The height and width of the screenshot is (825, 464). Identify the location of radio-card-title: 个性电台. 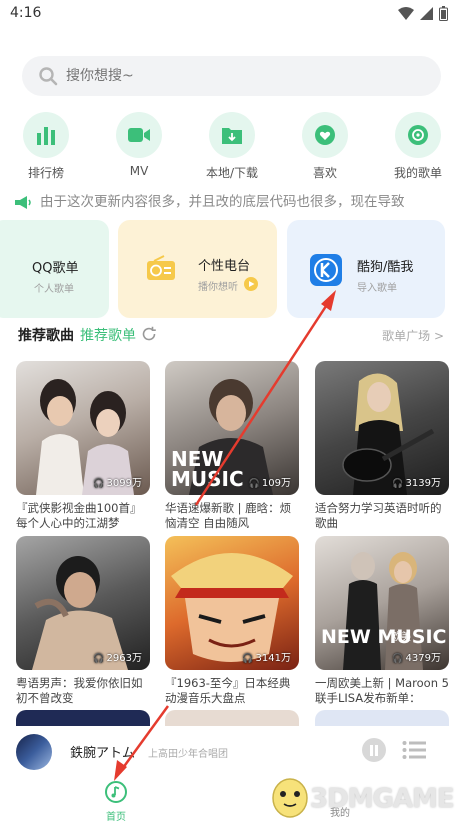
(224, 266).